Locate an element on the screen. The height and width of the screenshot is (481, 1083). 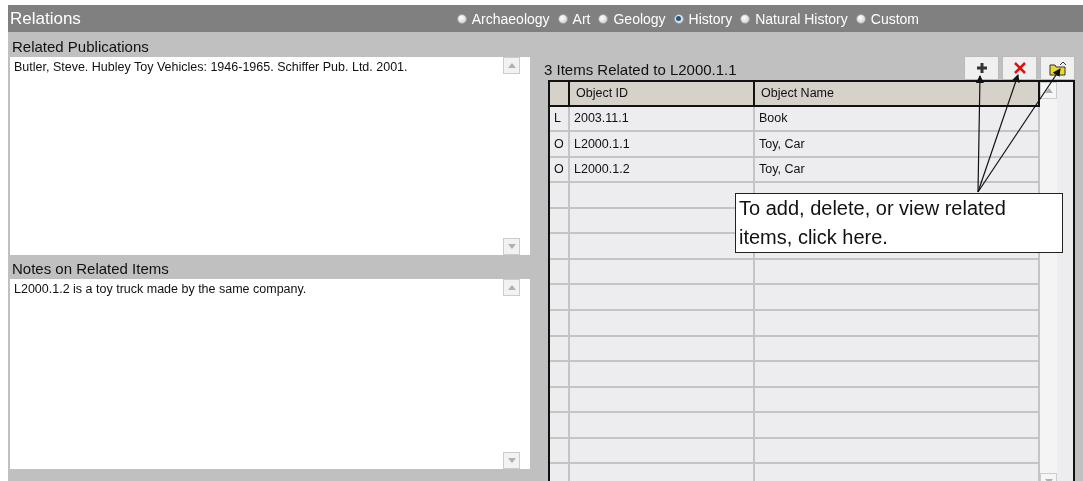
discipline-radio: Geology is located at coordinates (632, 18).